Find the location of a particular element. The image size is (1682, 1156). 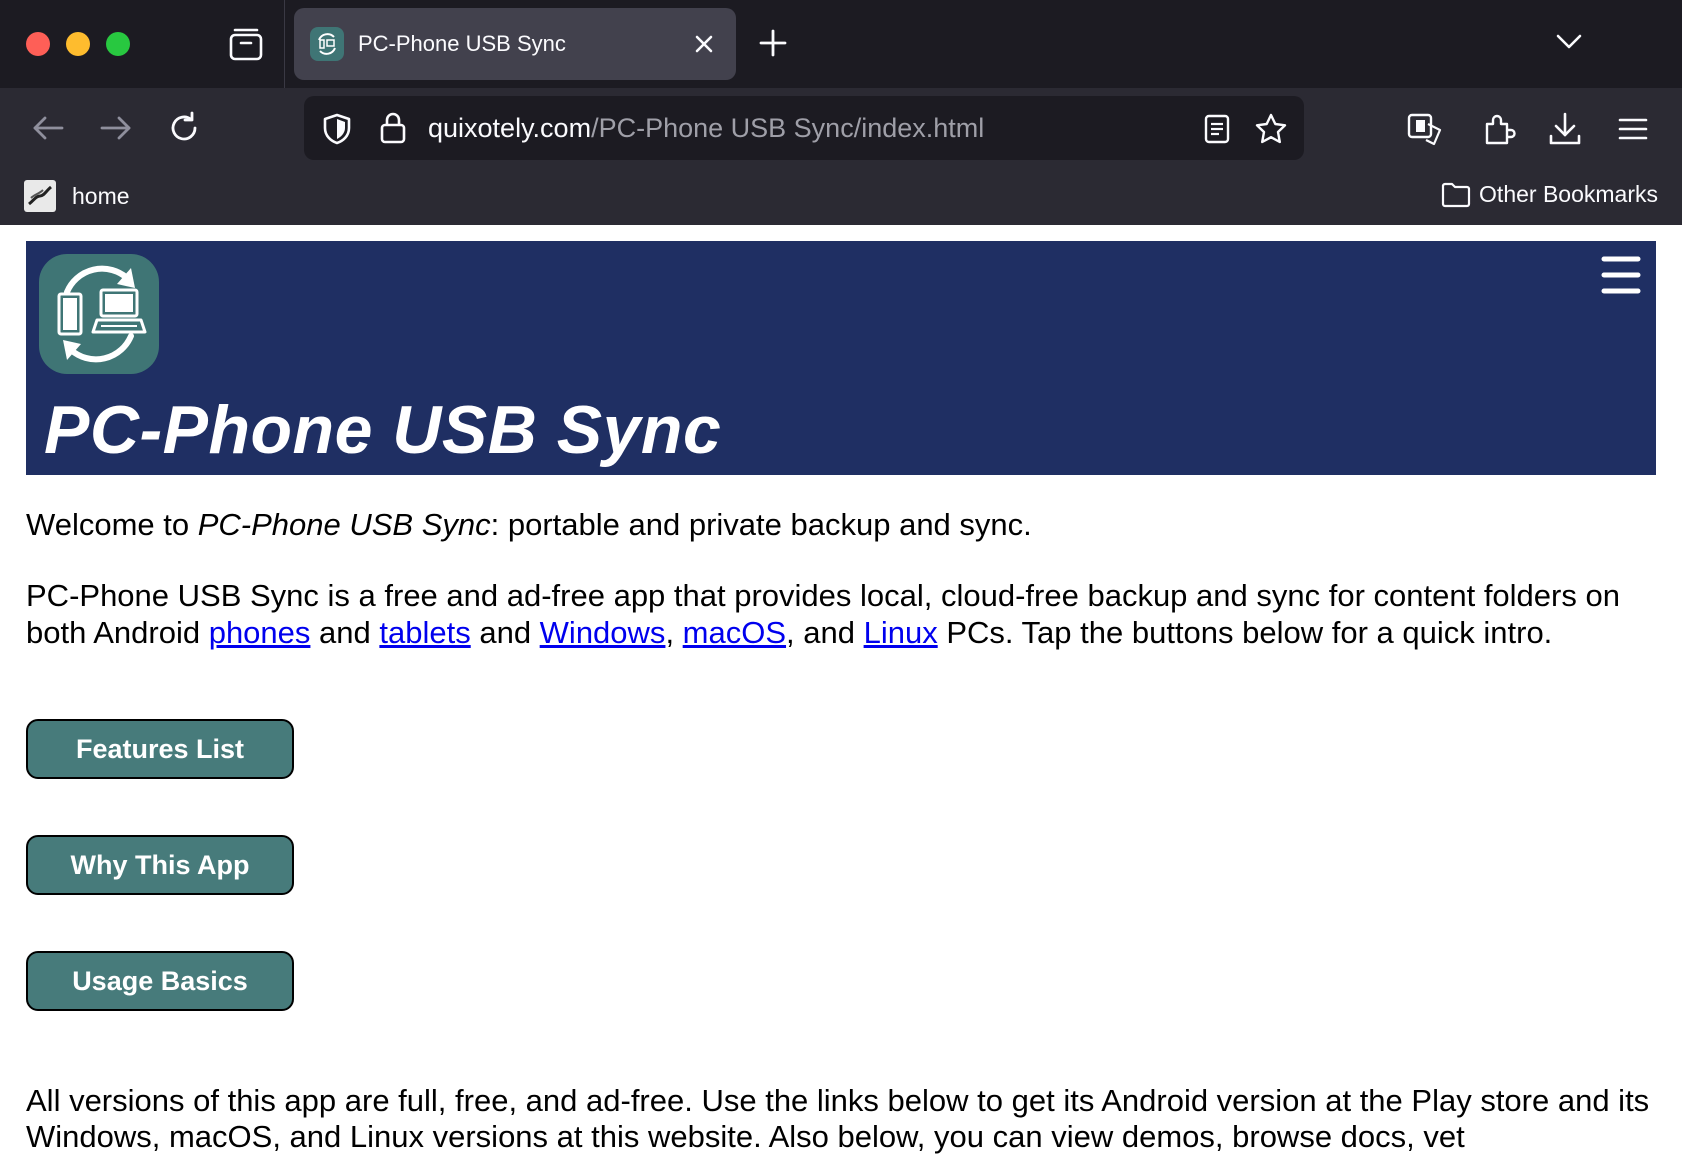

back-arrow-icon is located at coordinates (48, 128).